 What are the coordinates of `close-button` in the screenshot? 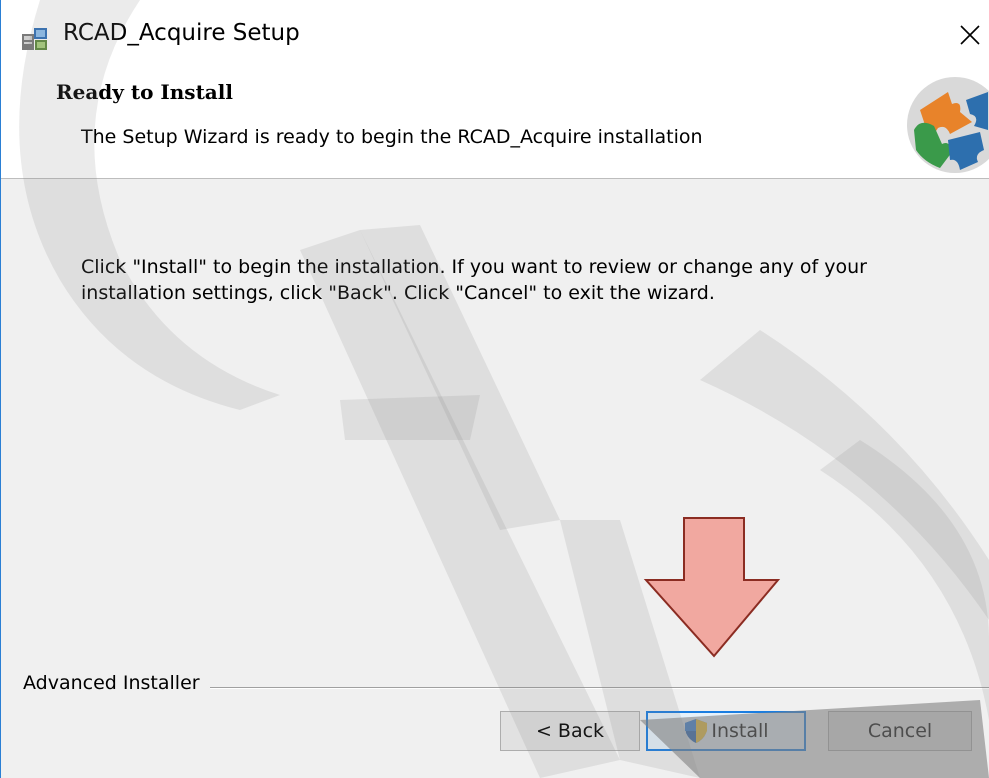 It's located at (969, 35).